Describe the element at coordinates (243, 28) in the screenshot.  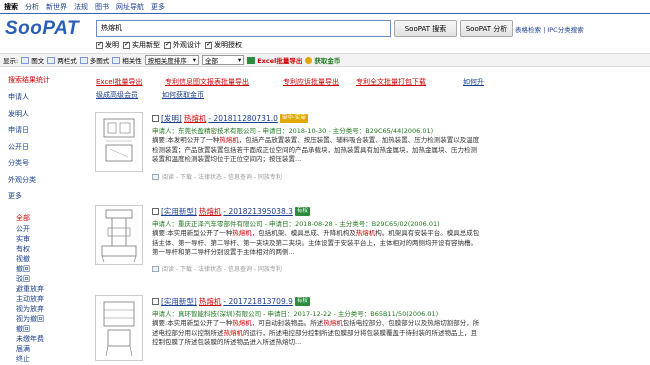
I see `search-input: 热熔机` at that location.